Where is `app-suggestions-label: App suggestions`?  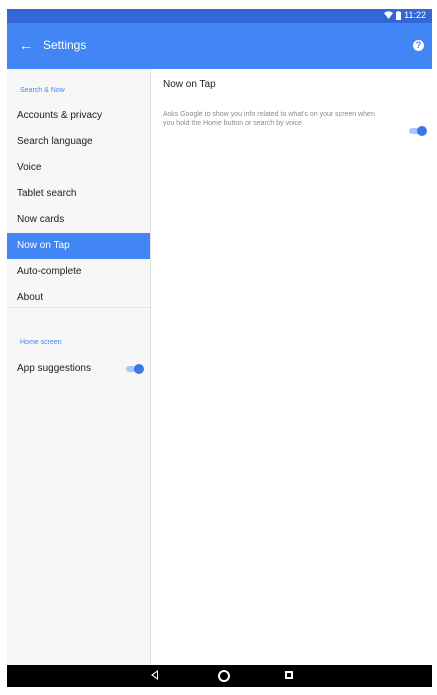
app-suggestions-label: App suggestions is located at coordinates (54, 368).